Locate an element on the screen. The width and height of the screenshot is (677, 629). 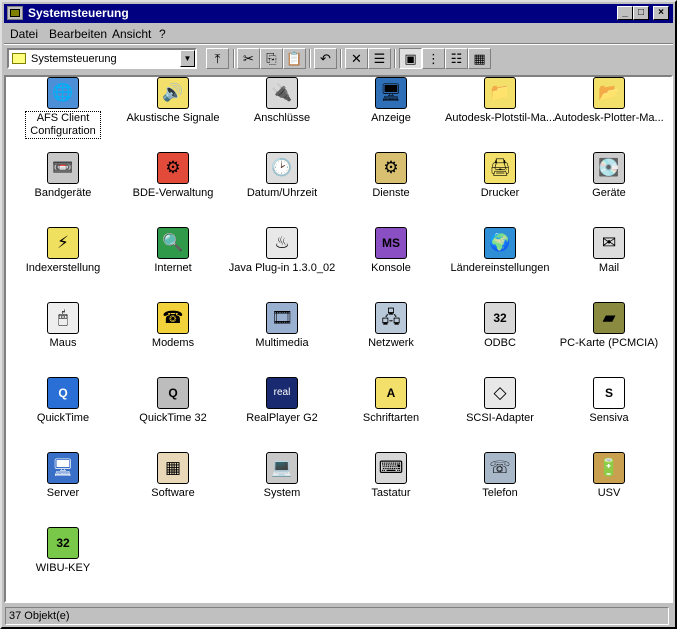
menu-ansicht: Ansicht is located at coordinates (131, 34).